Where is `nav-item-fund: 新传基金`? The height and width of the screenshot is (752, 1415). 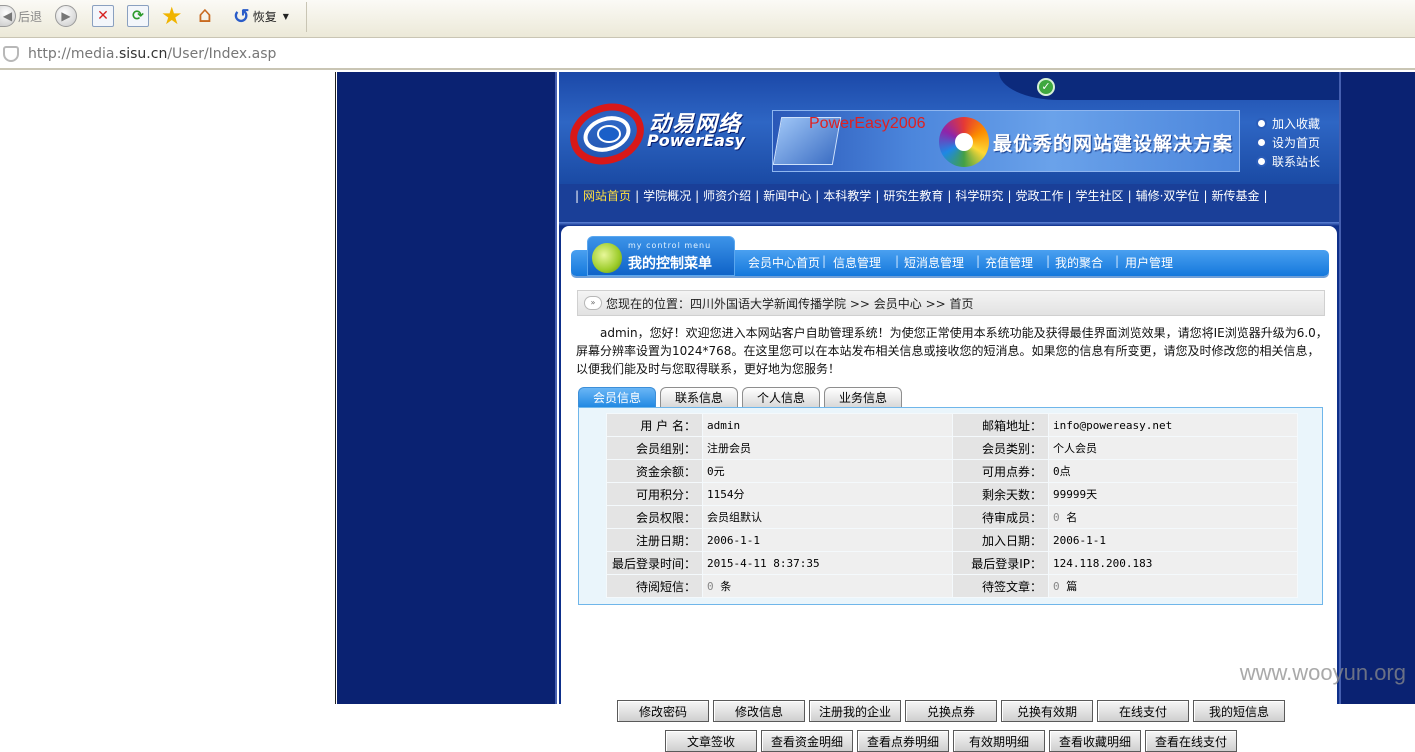 nav-item-fund: 新传基金 is located at coordinates (1235, 196).